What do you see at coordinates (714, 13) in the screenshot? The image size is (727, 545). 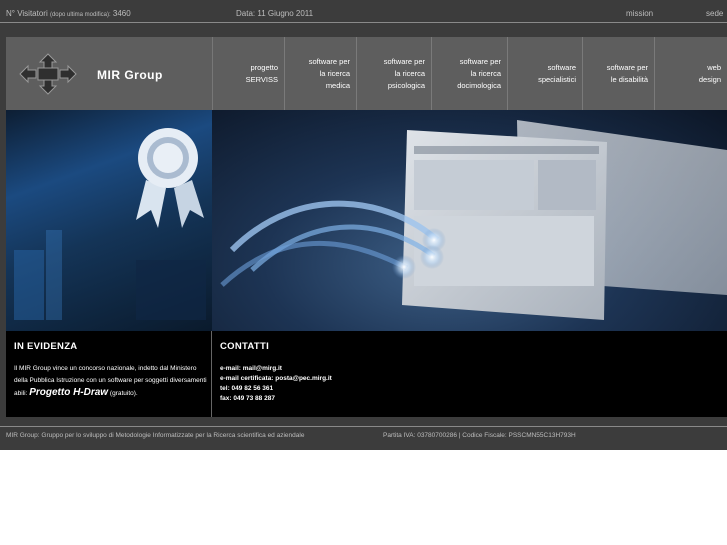 I see `sede-link: sede` at bounding box center [714, 13].